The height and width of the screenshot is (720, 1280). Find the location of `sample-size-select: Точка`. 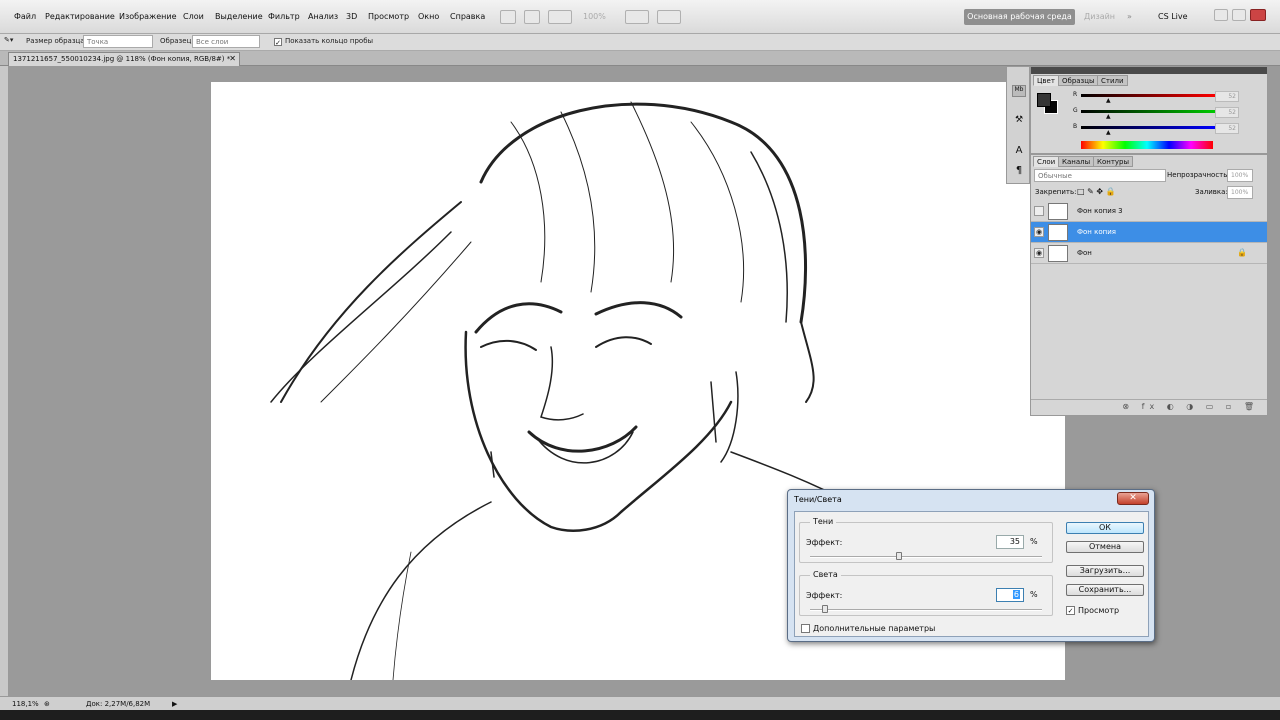

sample-size-select: Точка is located at coordinates (118, 41).